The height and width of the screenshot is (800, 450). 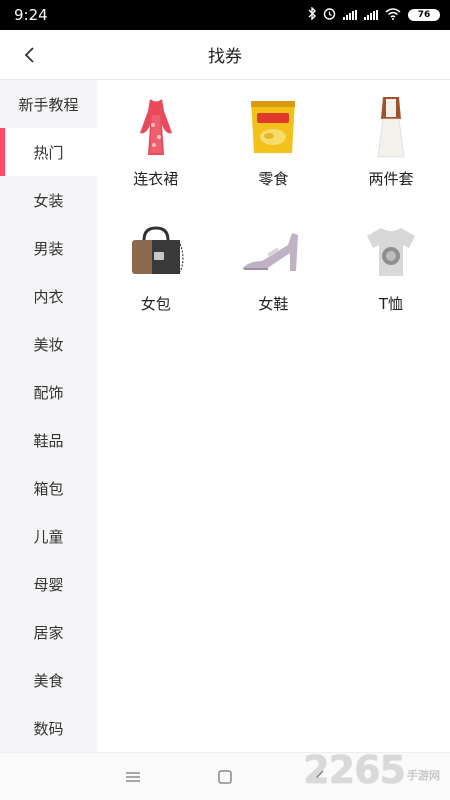 I want to click on sidebar-item-shoes: 鞋品, so click(x=48, y=440).